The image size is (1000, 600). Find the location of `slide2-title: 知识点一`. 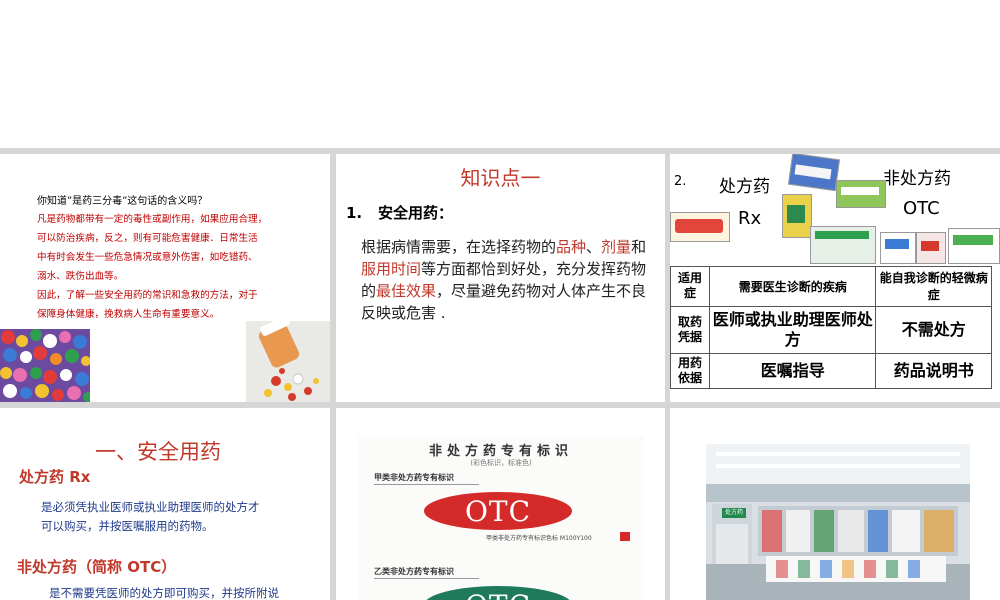

slide2-title: 知识点一 is located at coordinates (500, 178).